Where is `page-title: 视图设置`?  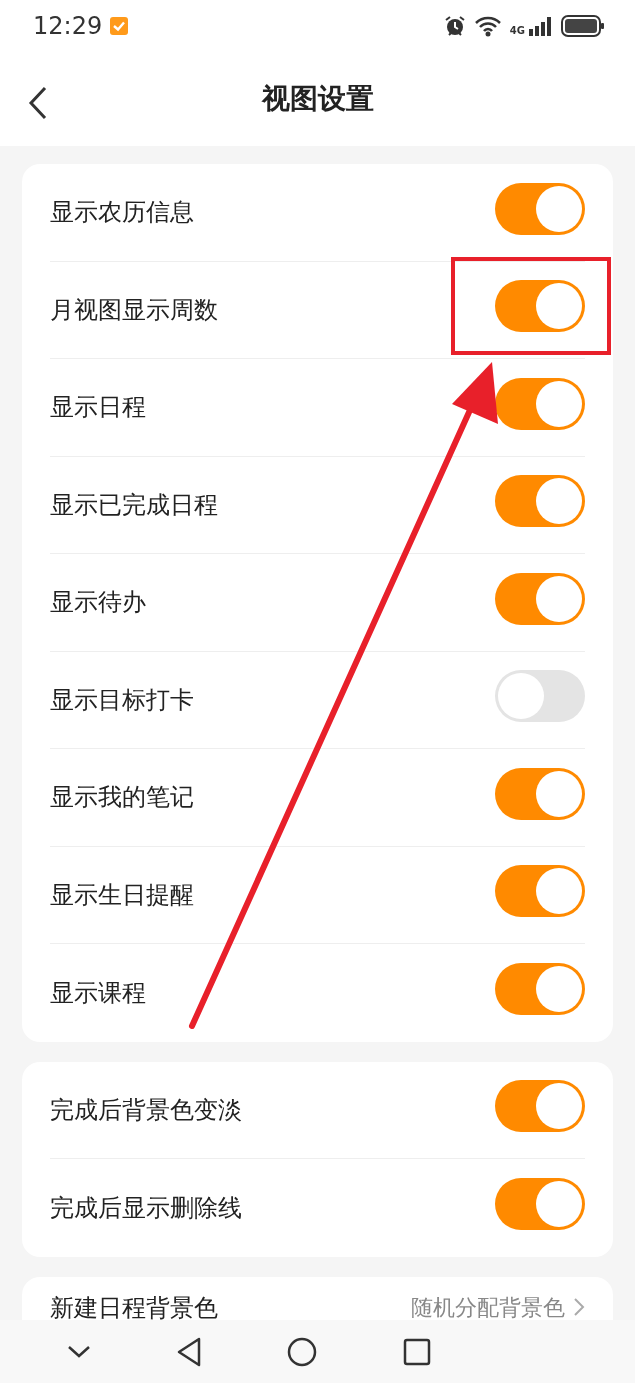
page-title: 视图设置 is located at coordinates (317, 99).